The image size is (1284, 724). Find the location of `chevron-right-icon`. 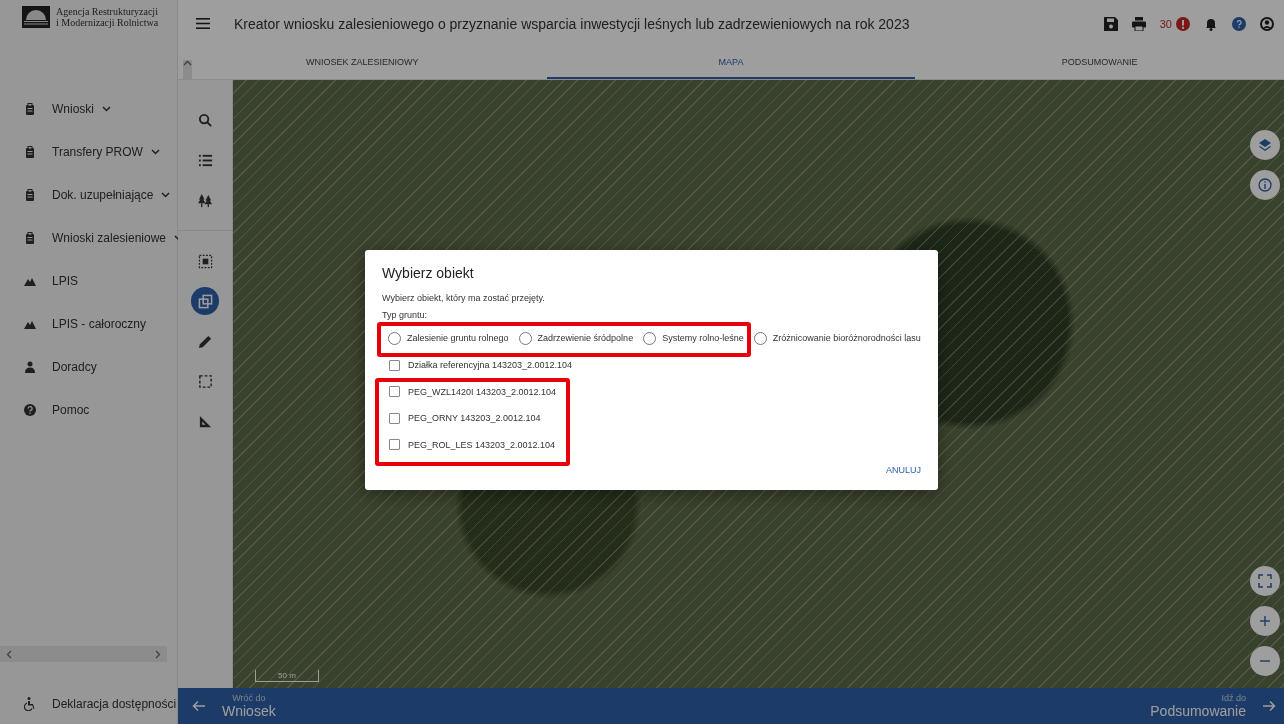

chevron-right-icon is located at coordinates (158, 654).